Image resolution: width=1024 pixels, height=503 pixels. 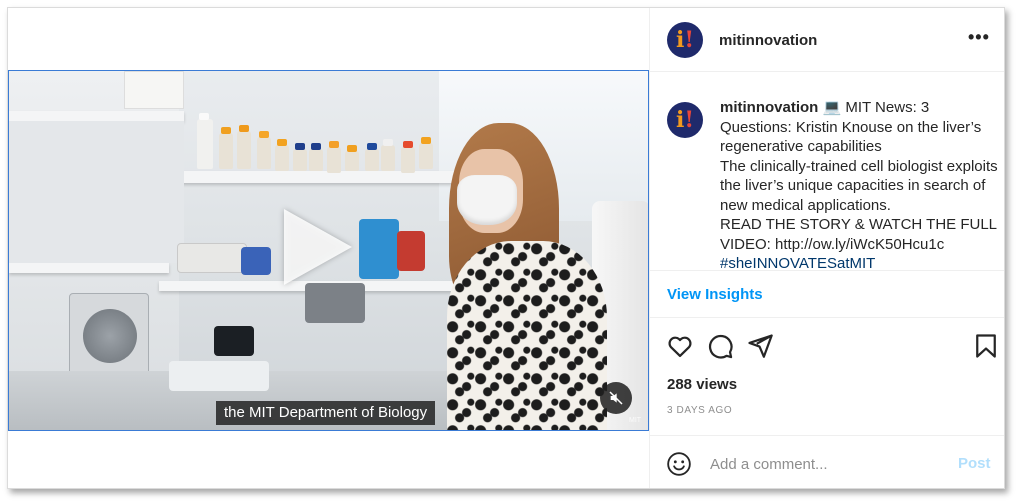 I want to click on mute-button, so click(x=616, y=398).